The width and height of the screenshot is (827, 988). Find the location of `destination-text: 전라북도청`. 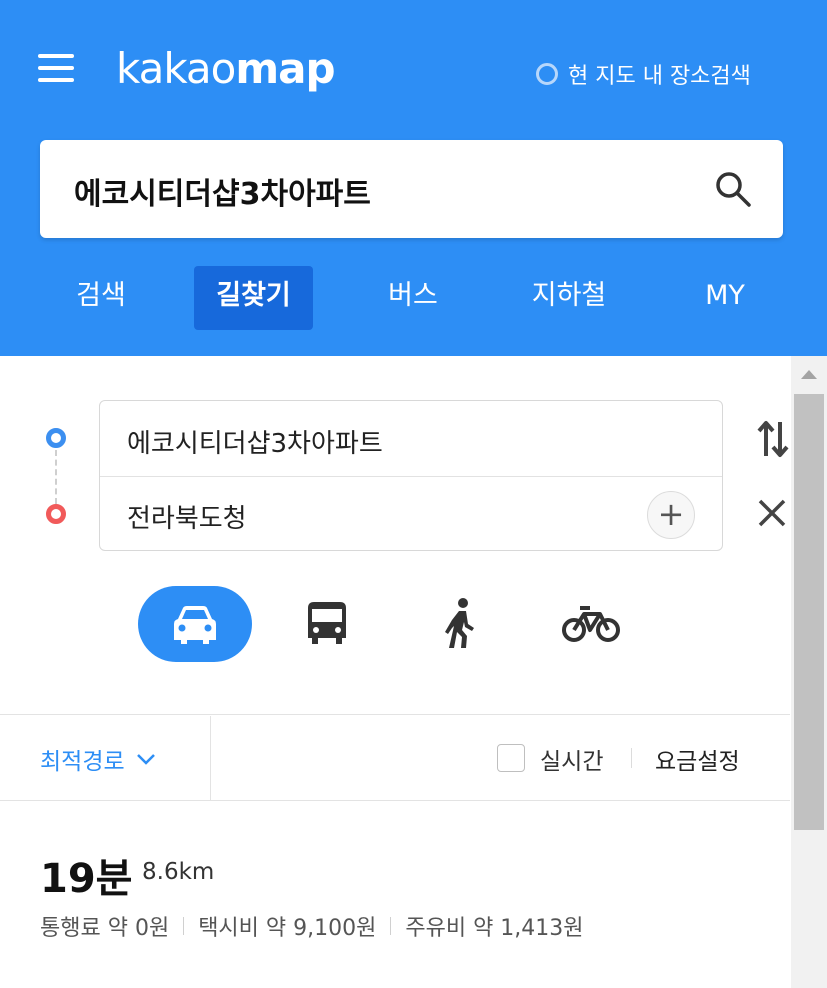

destination-text: 전라북도청 is located at coordinates (187, 516).